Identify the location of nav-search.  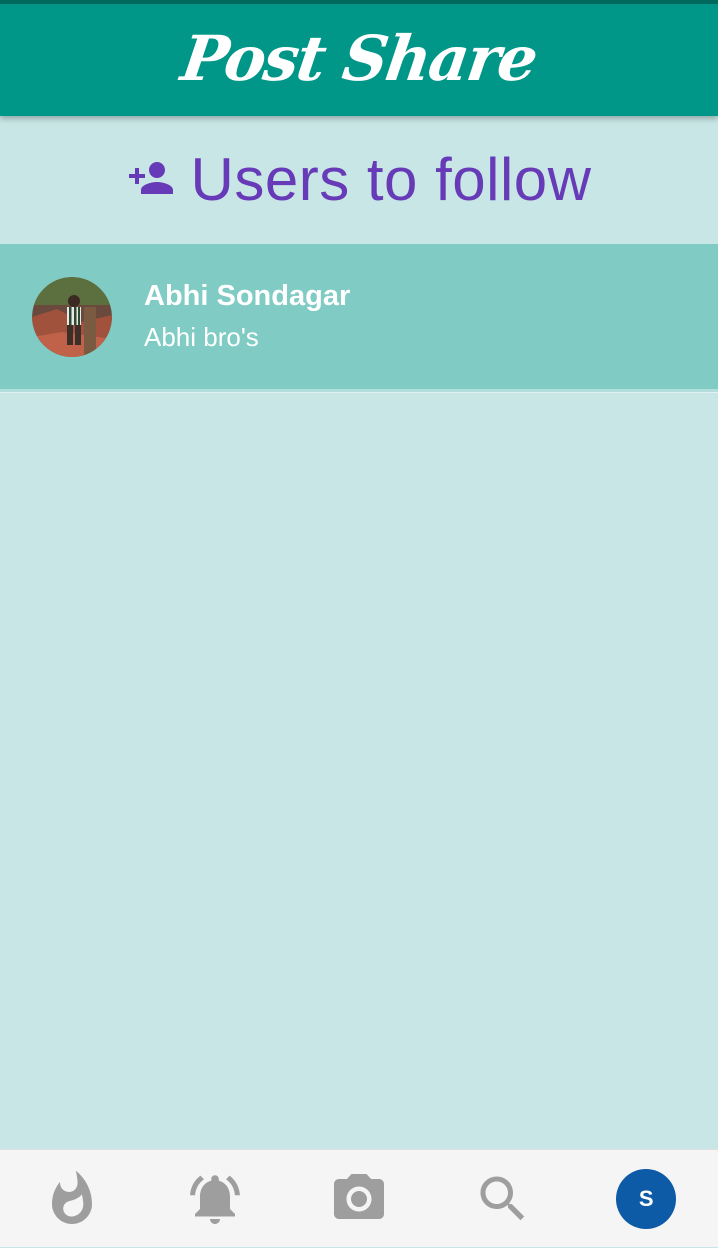
(503, 1199).